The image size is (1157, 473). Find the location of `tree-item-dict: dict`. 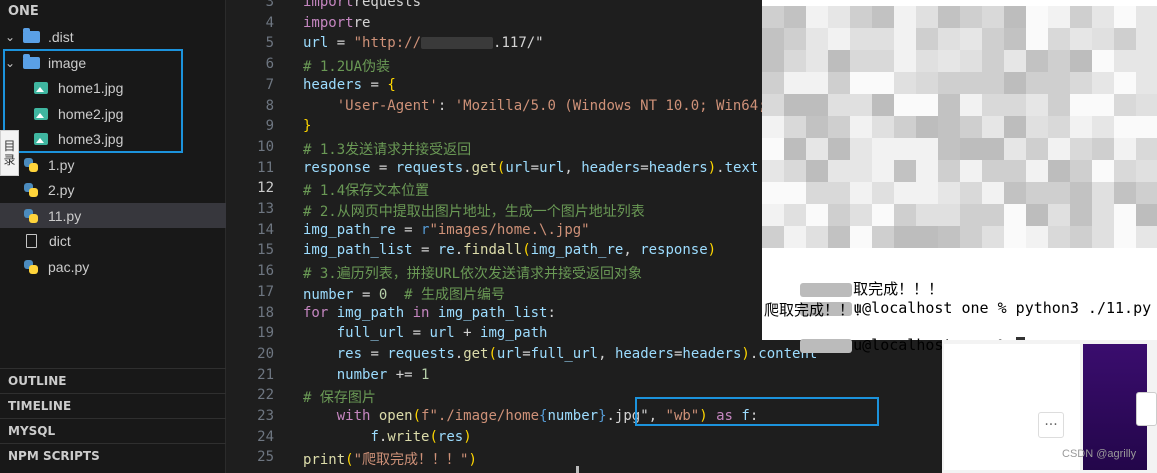

tree-item-dict: dict is located at coordinates (113, 240).